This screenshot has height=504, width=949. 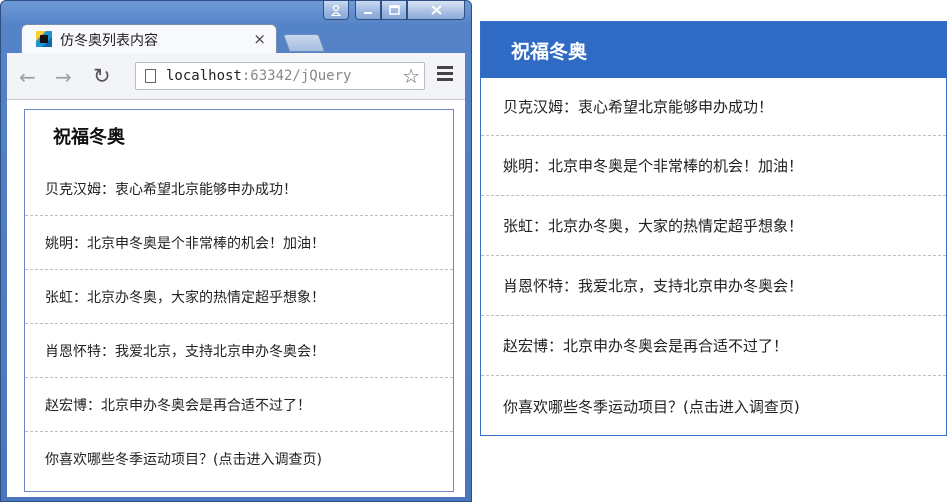 What do you see at coordinates (102, 76) in the screenshot?
I see `reload-icon: ↻` at bounding box center [102, 76].